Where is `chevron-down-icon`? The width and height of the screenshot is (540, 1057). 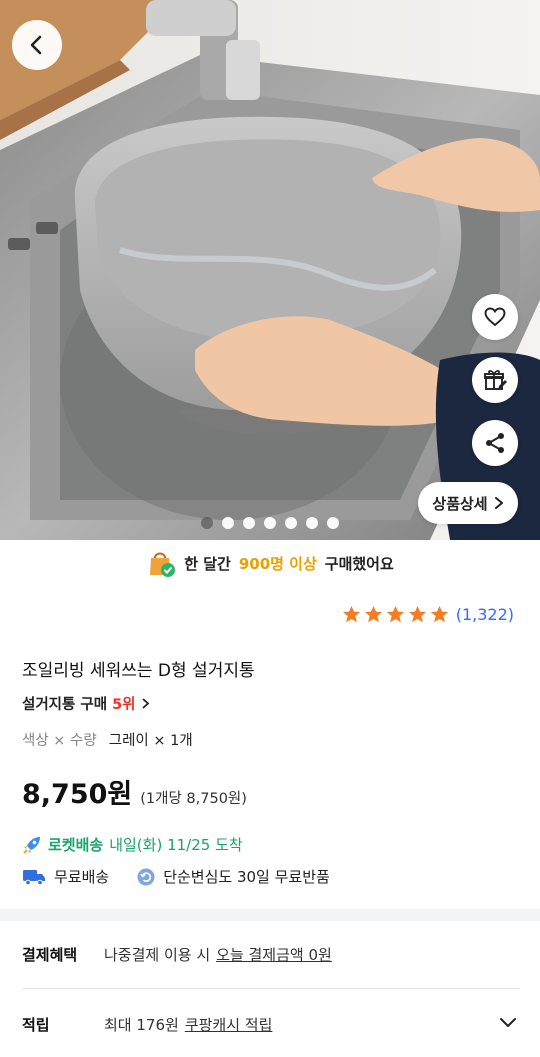 chevron-down-icon is located at coordinates (508, 1022).